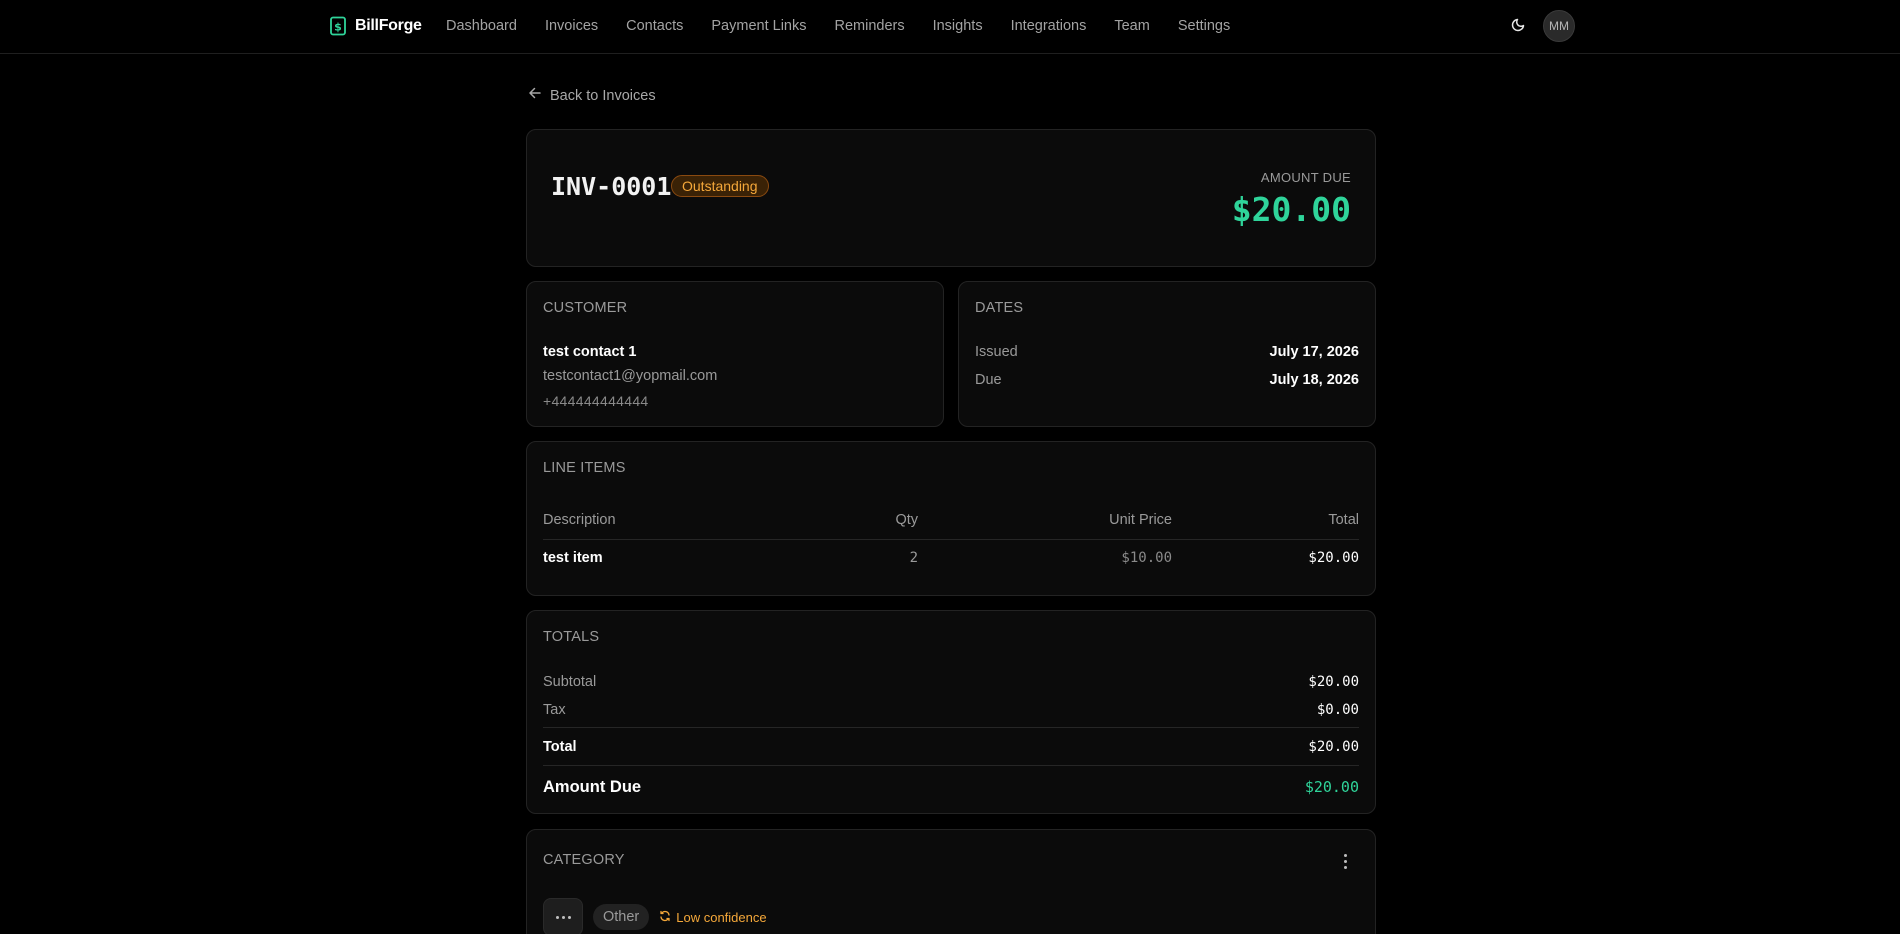 This screenshot has width=1900, height=934. Describe the element at coordinates (1333, 682) in the screenshot. I see `subtotal-value: $20.00` at that location.